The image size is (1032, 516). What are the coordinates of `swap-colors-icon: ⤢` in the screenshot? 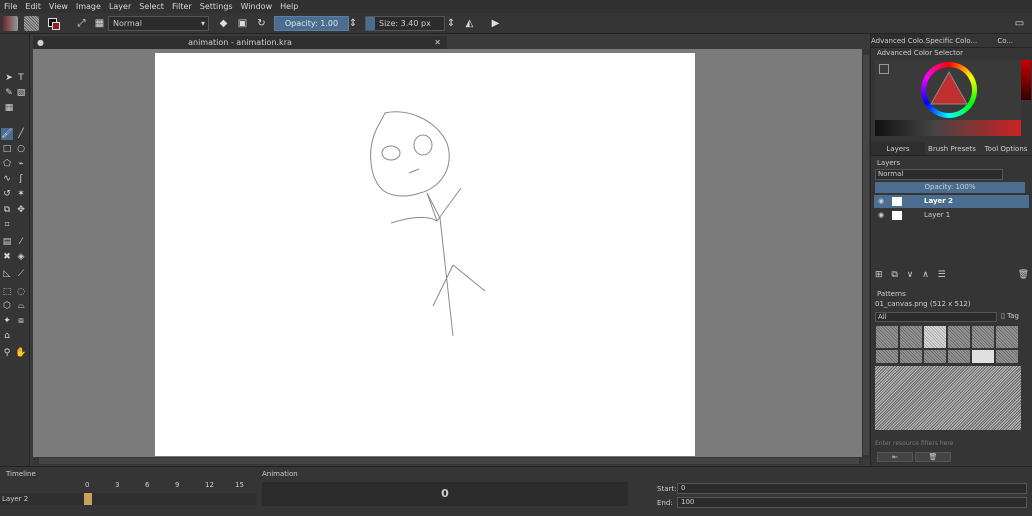 It's located at (81, 23).